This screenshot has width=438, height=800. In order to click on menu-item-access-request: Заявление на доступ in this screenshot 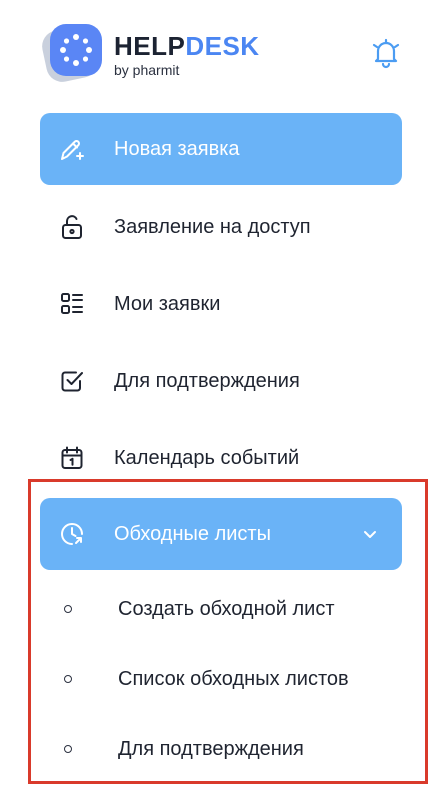, I will do `click(221, 227)`.